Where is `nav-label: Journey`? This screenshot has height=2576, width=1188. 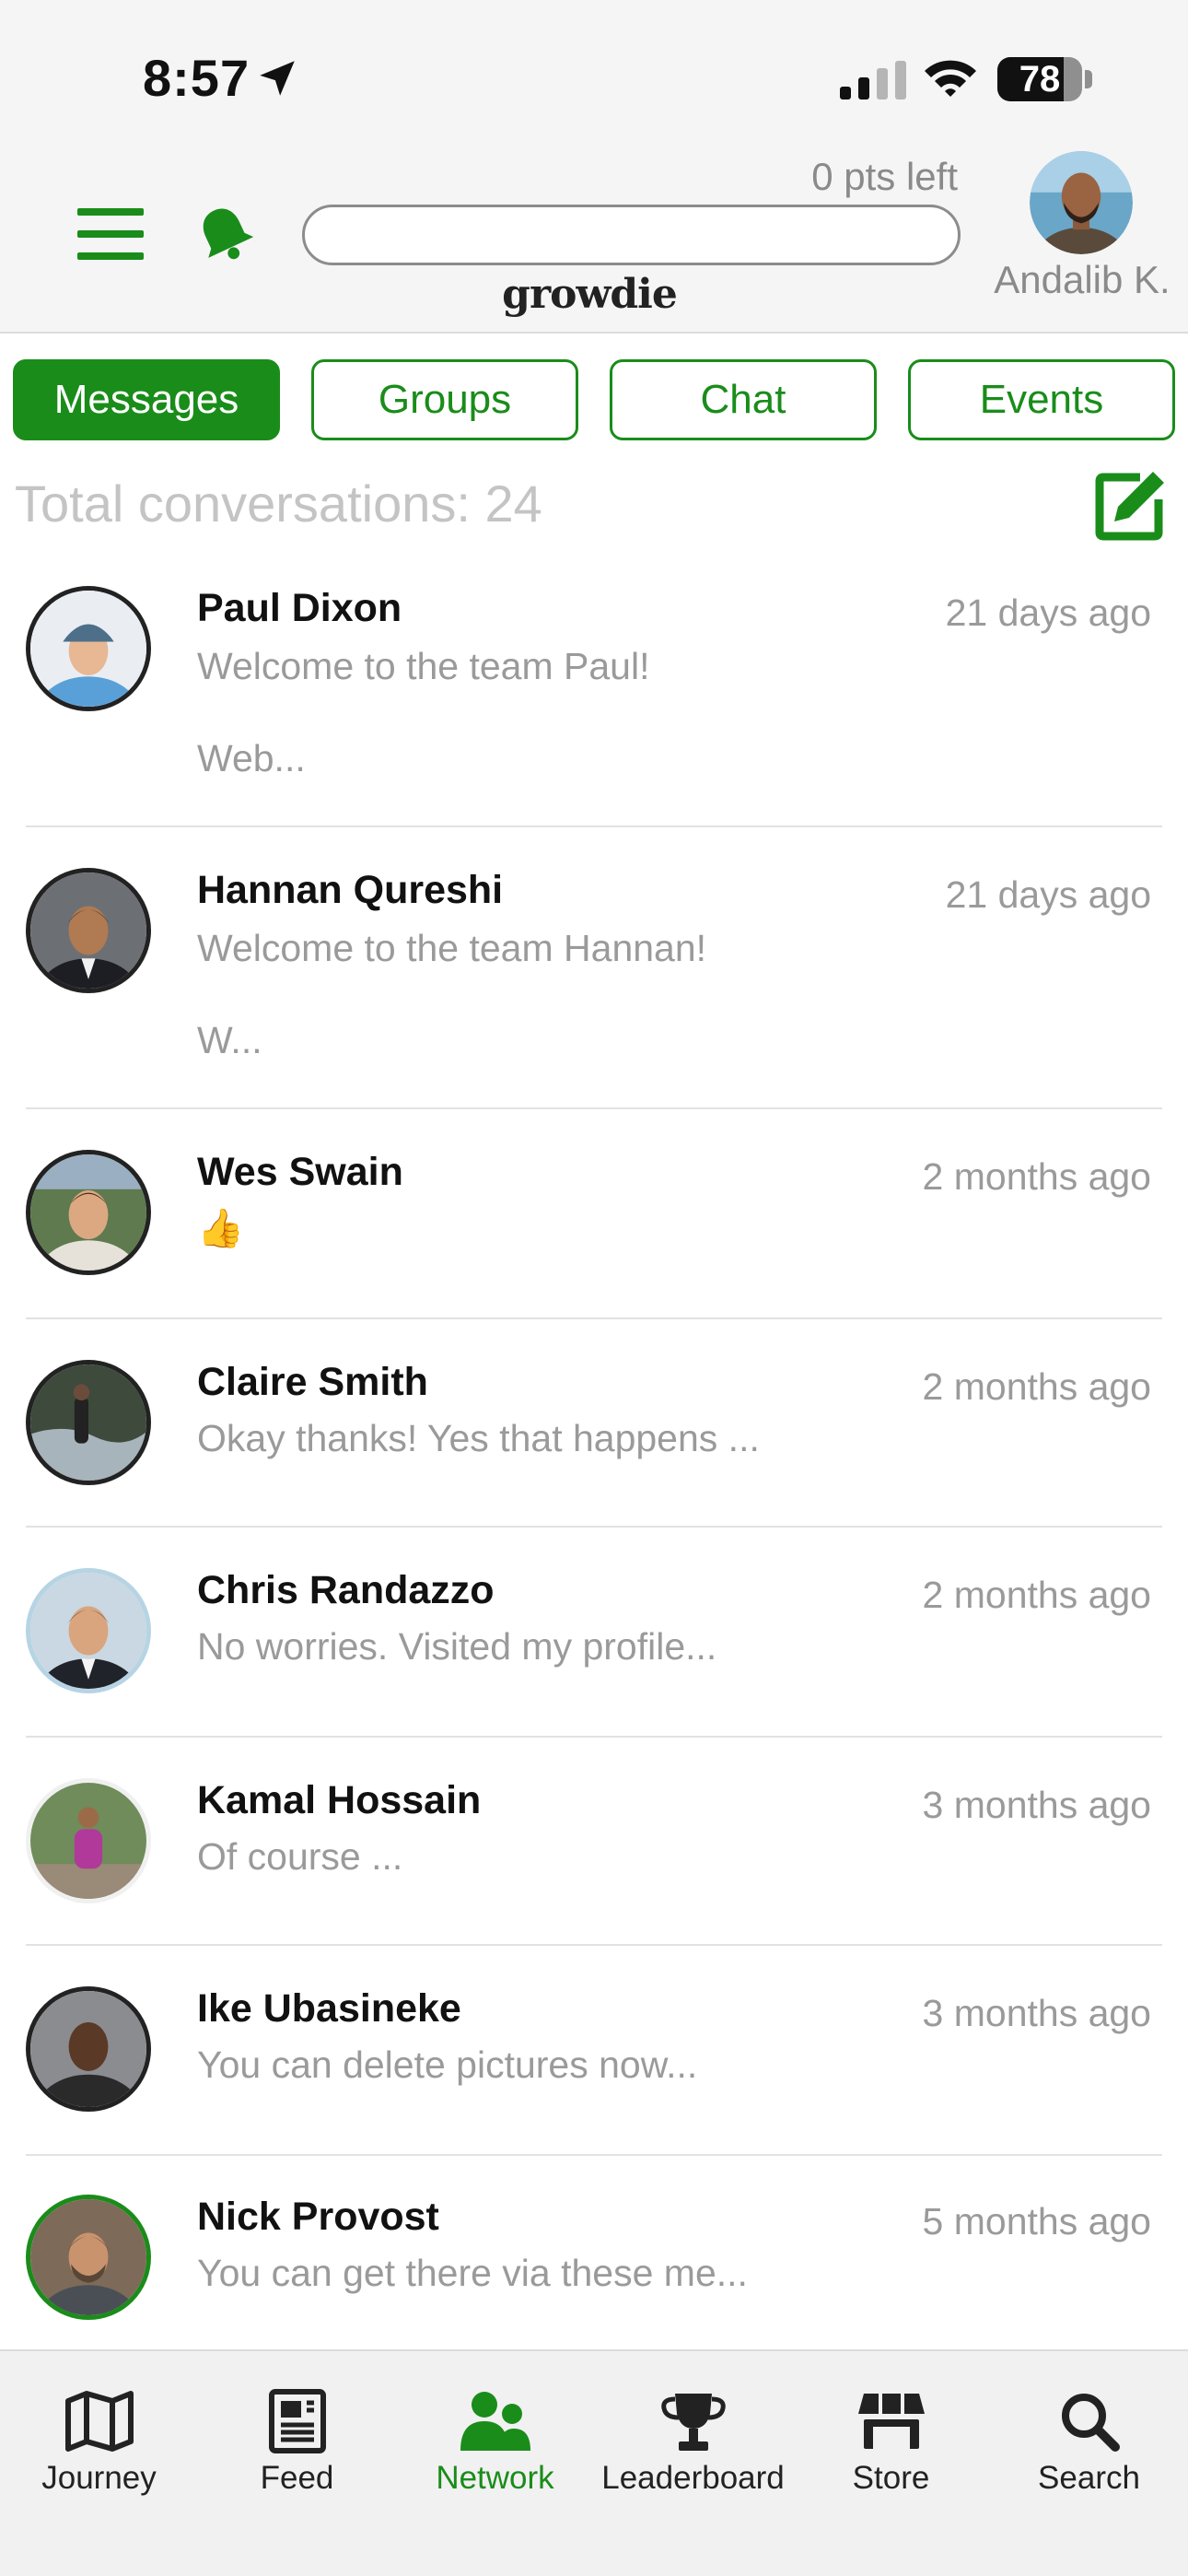
nav-label: Journey is located at coordinates (99, 2478).